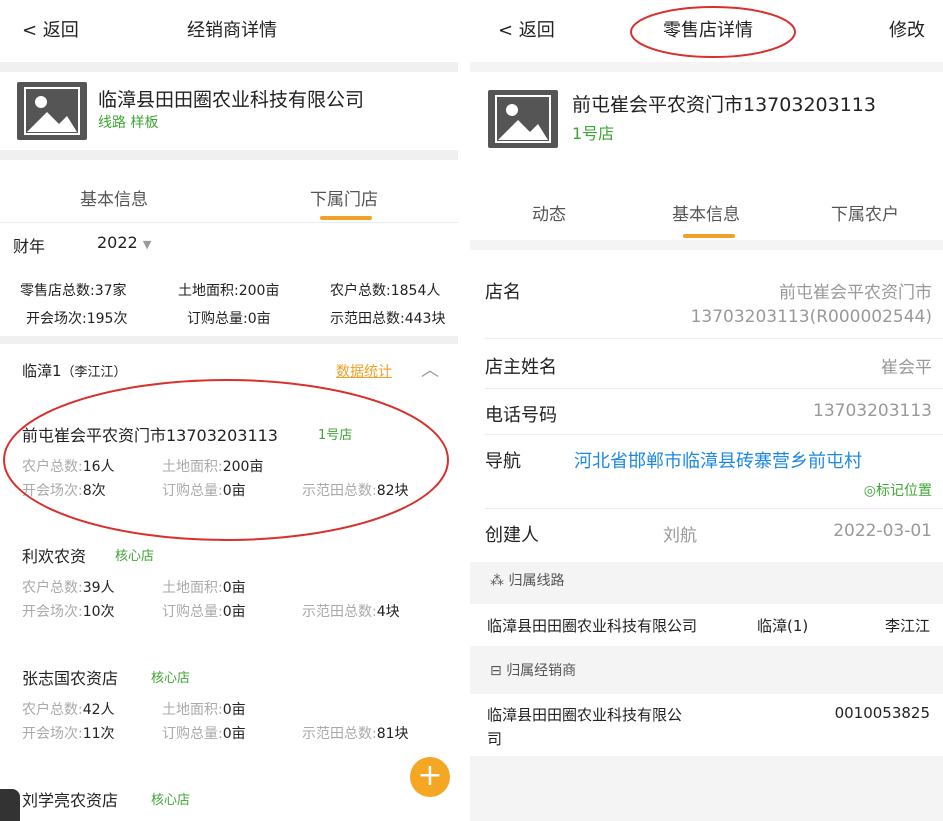 The width and height of the screenshot is (943, 821). Describe the element at coordinates (533, 671) in the screenshot. I see `dealer-section-title: ⊟ 归属经销商` at that location.